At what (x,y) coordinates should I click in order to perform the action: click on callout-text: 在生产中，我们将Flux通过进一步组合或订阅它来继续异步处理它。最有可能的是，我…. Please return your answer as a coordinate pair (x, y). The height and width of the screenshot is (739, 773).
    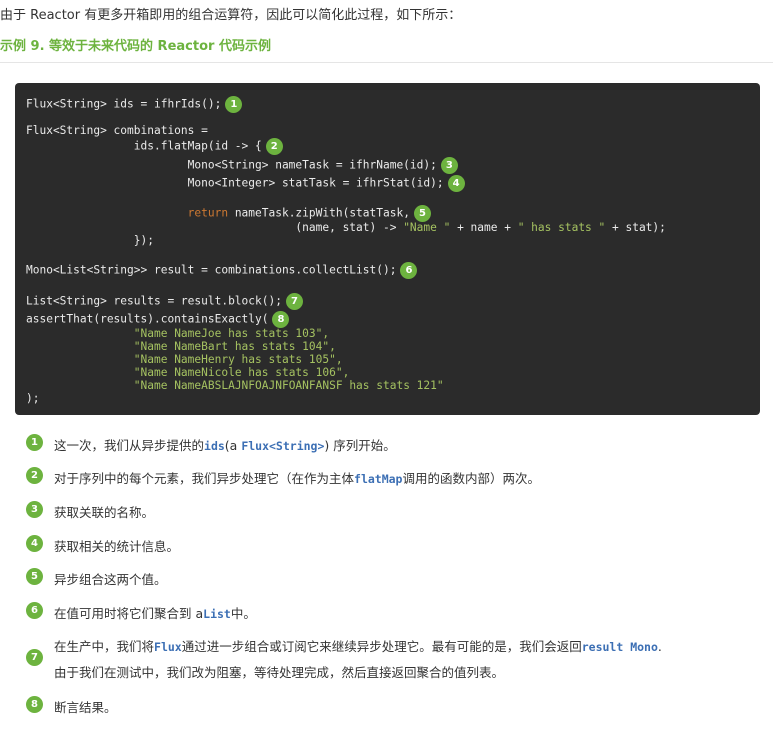
    Looking at the image, I should click on (358, 646).